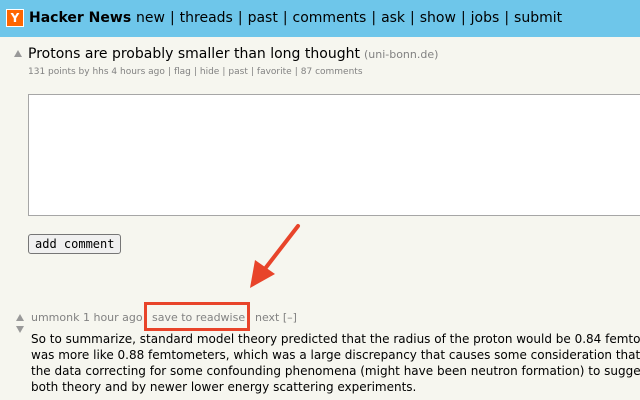  I want to click on annotation-arrow-icon, so click(275, 256).